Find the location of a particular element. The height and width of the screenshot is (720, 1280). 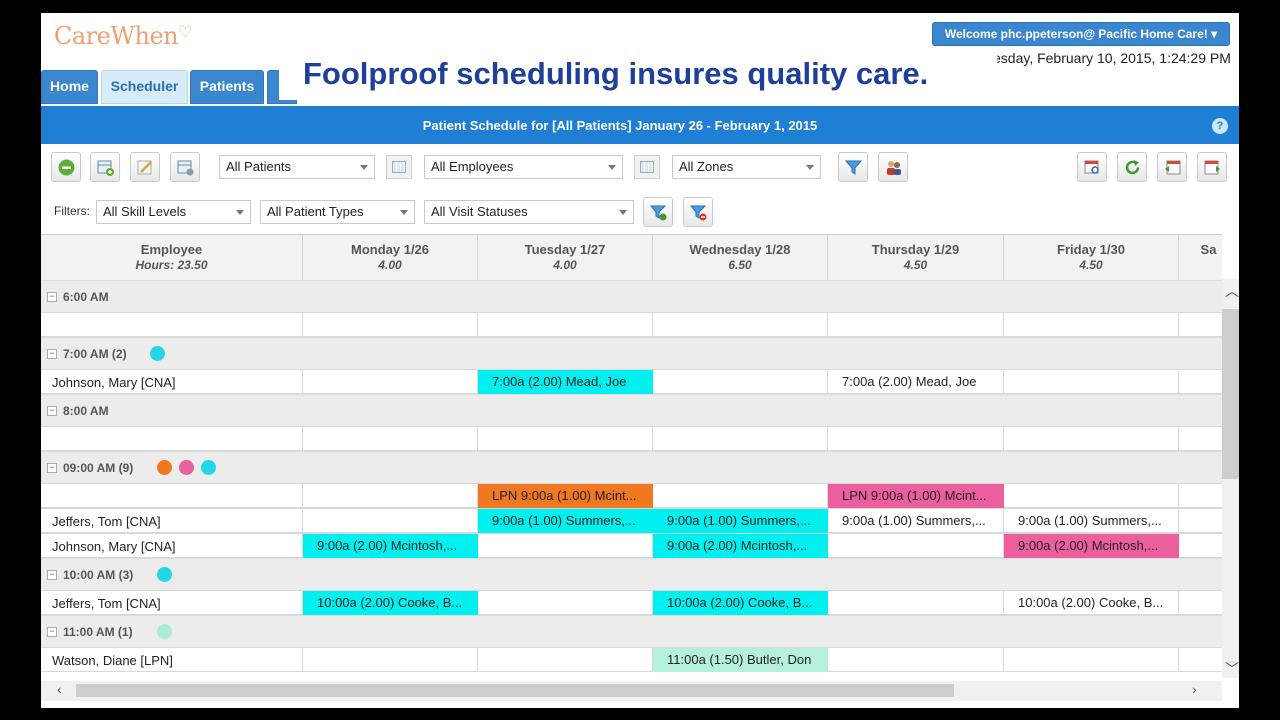

scroll-down-icon: ﹀ is located at coordinates (1232, 669).